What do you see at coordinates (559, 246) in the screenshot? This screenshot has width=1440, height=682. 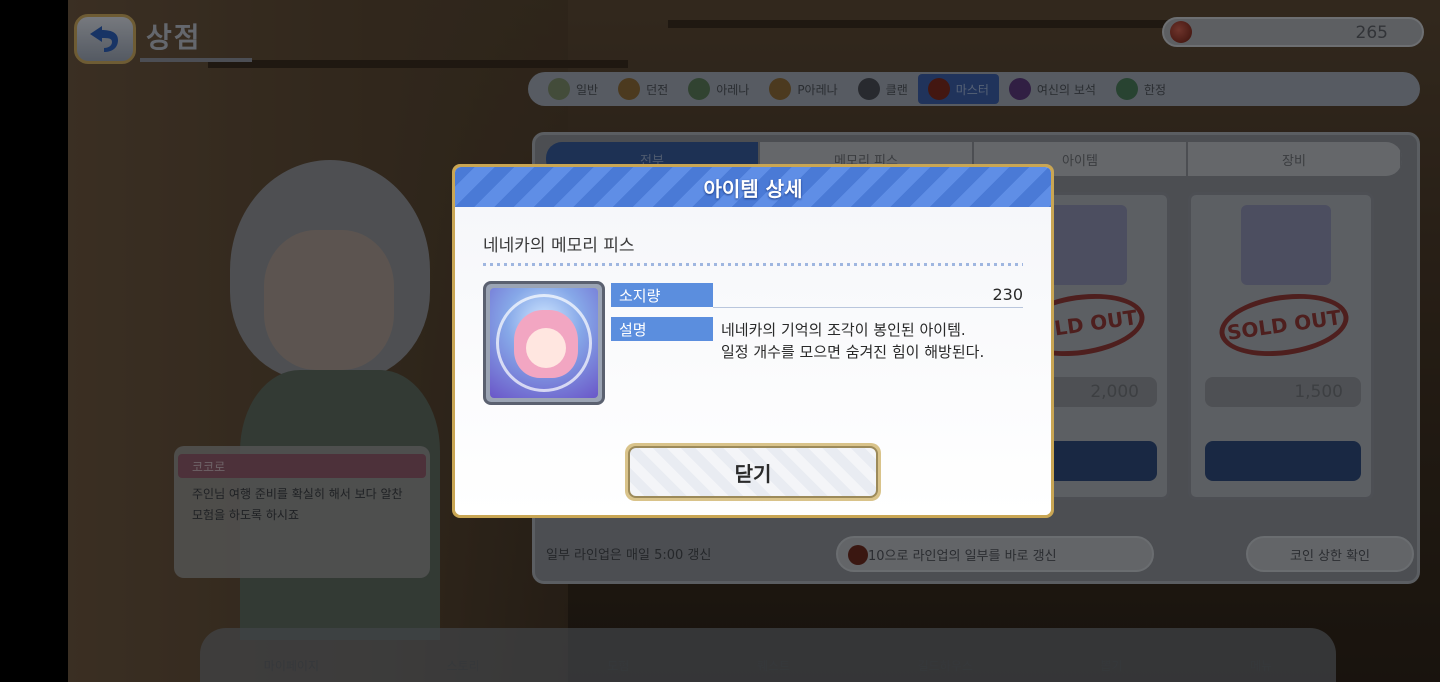 I see `item-name: 네네카의 메모리 피스` at bounding box center [559, 246].